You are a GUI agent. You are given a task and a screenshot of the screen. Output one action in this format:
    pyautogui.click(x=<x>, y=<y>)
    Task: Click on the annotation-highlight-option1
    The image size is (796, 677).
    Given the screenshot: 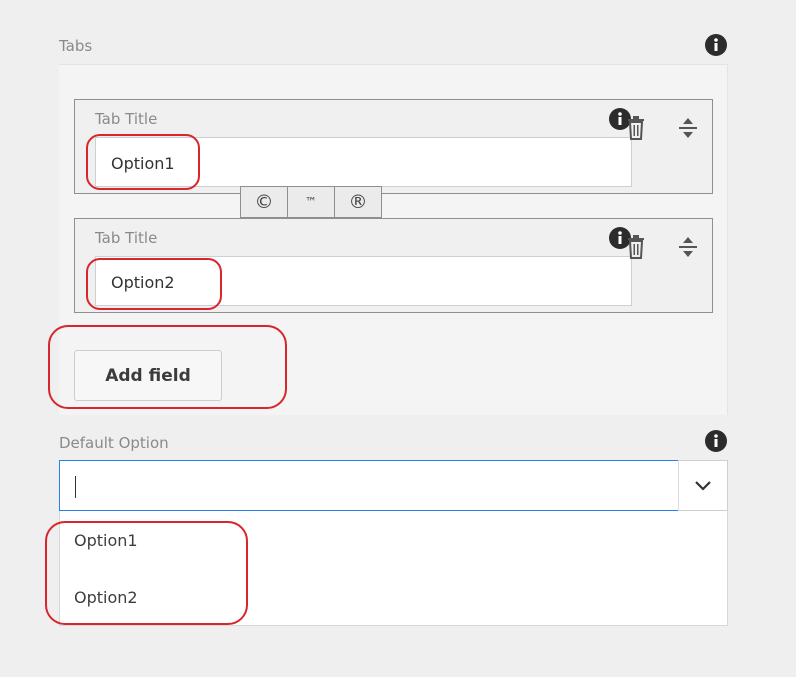 What is the action you would take?
    pyautogui.click(x=143, y=162)
    